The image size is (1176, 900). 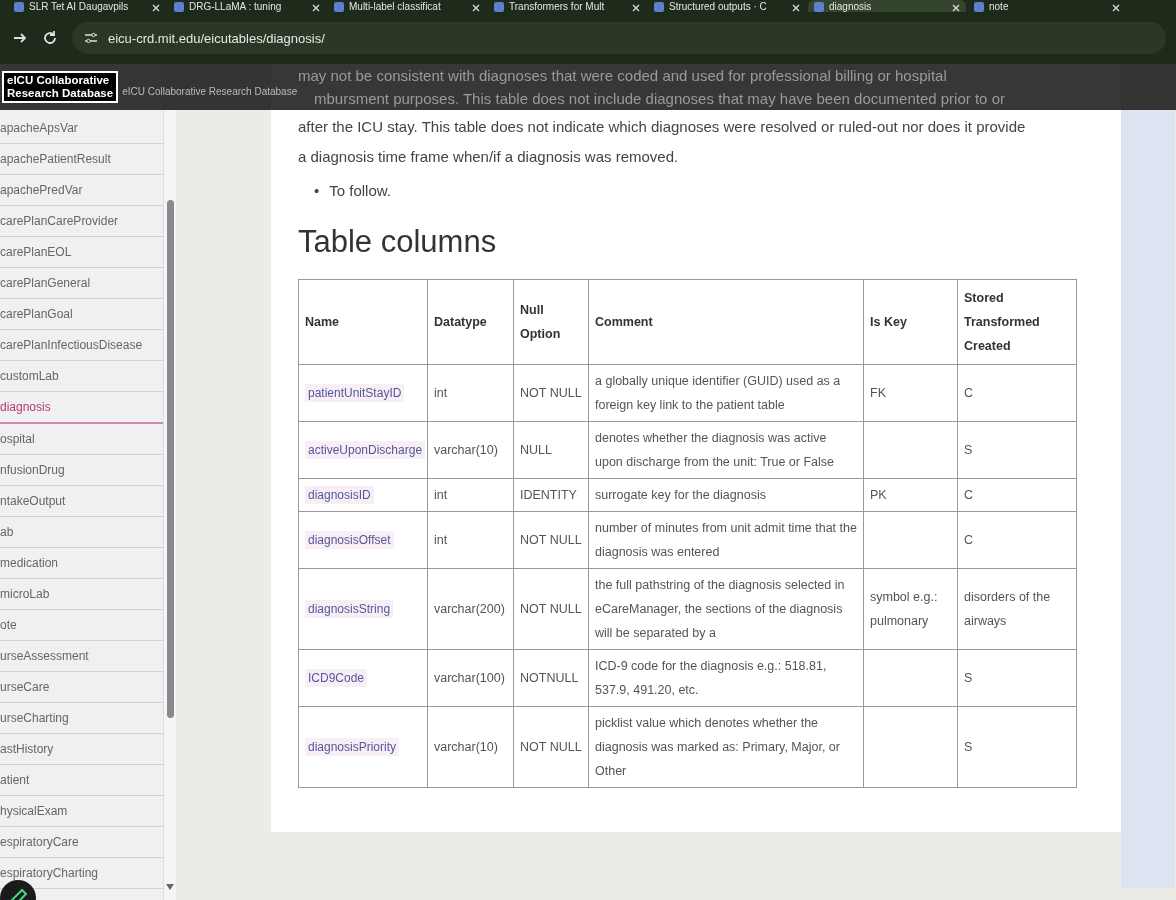 I want to click on sidebar-item: espiratoryCare, so click(x=81, y=842).